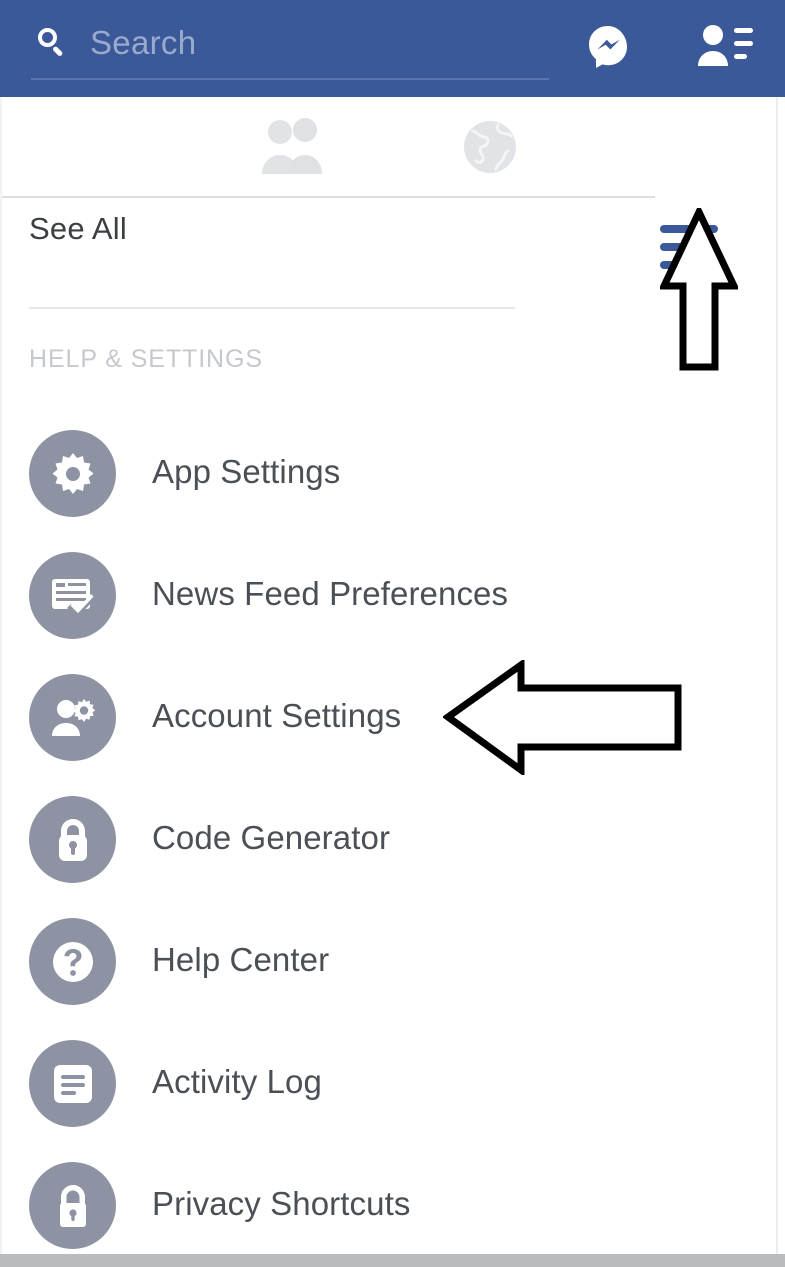 The image size is (785, 1267). I want to click on news-feed-check-icon, so click(72, 595).